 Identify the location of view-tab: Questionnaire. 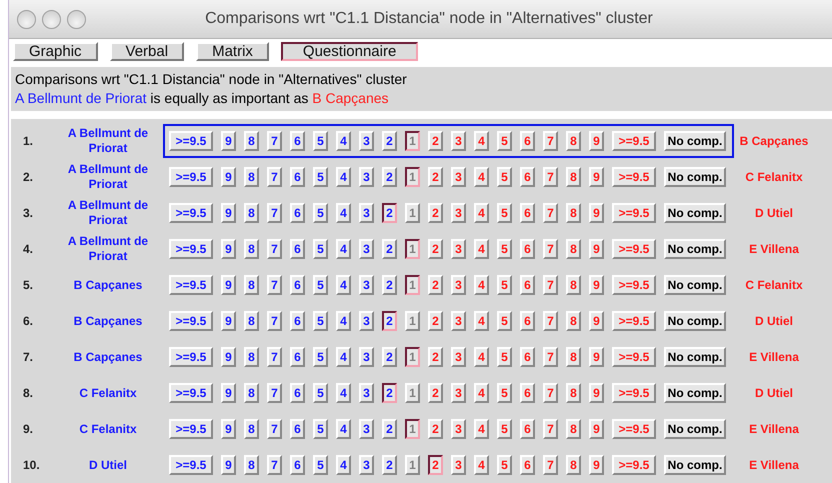
(349, 51).